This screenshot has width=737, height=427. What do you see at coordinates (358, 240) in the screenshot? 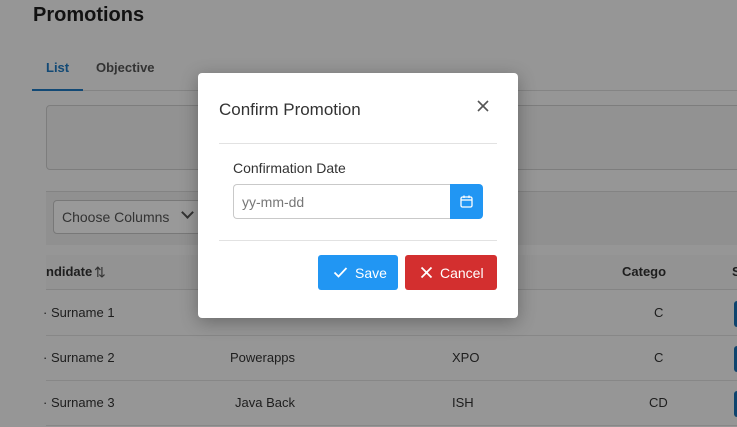
I see `footer-divider` at bounding box center [358, 240].